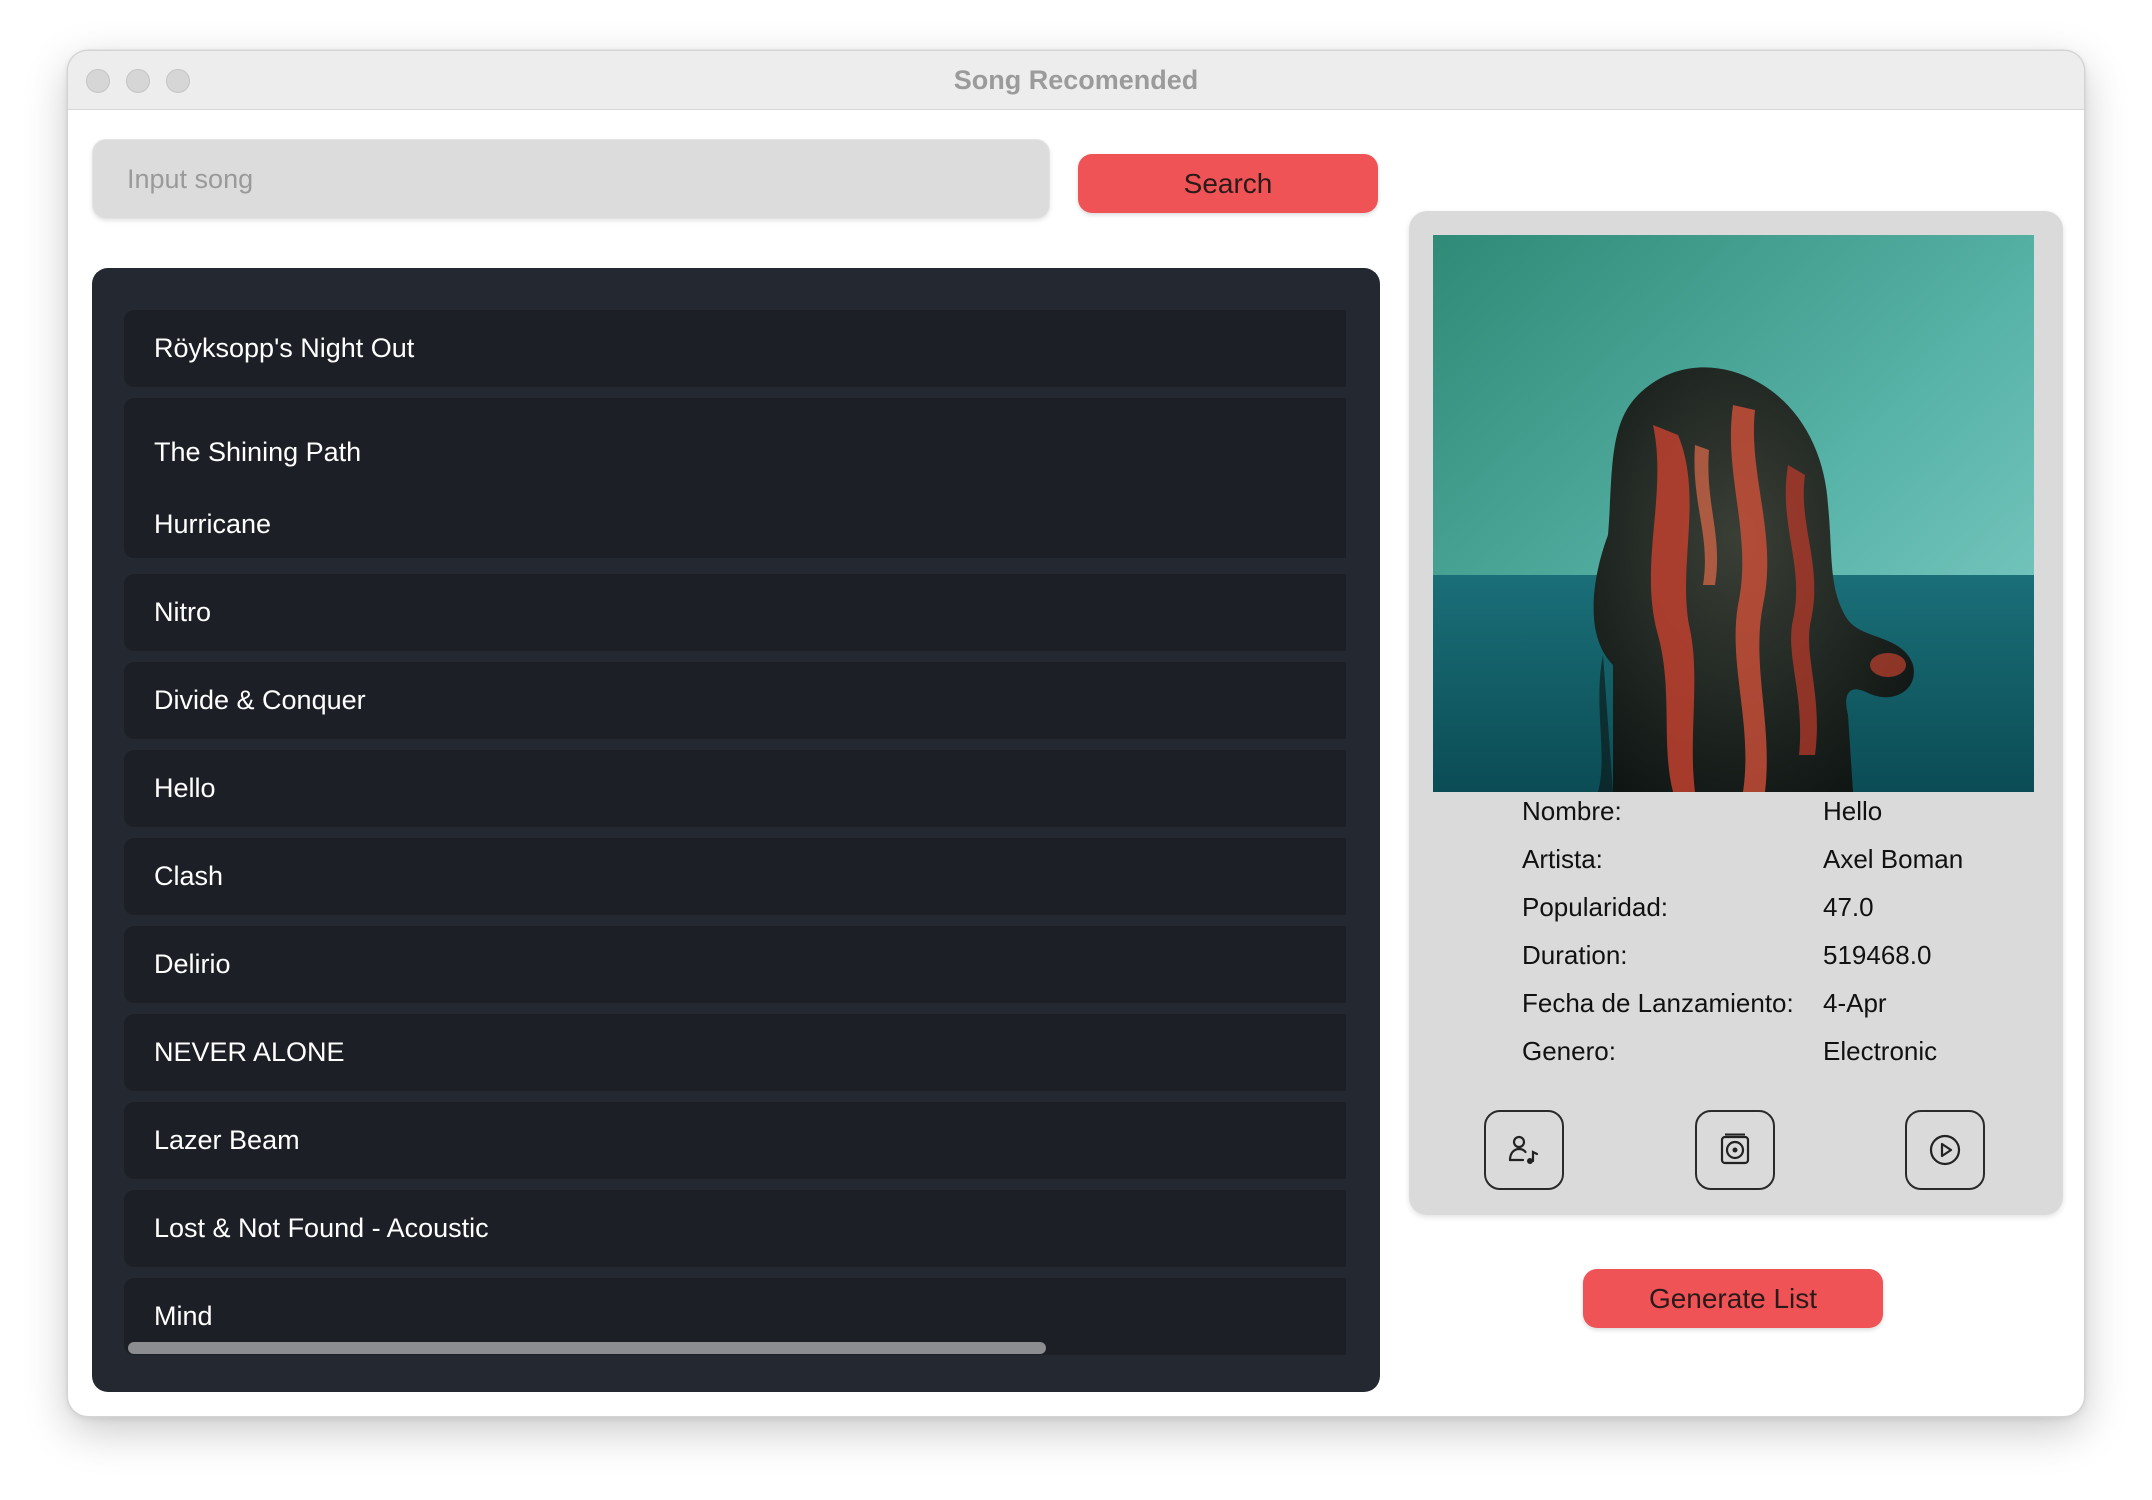  What do you see at coordinates (735, 788) in the screenshot?
I see `song-list-item: Hello` at bounding box center [735, 788].